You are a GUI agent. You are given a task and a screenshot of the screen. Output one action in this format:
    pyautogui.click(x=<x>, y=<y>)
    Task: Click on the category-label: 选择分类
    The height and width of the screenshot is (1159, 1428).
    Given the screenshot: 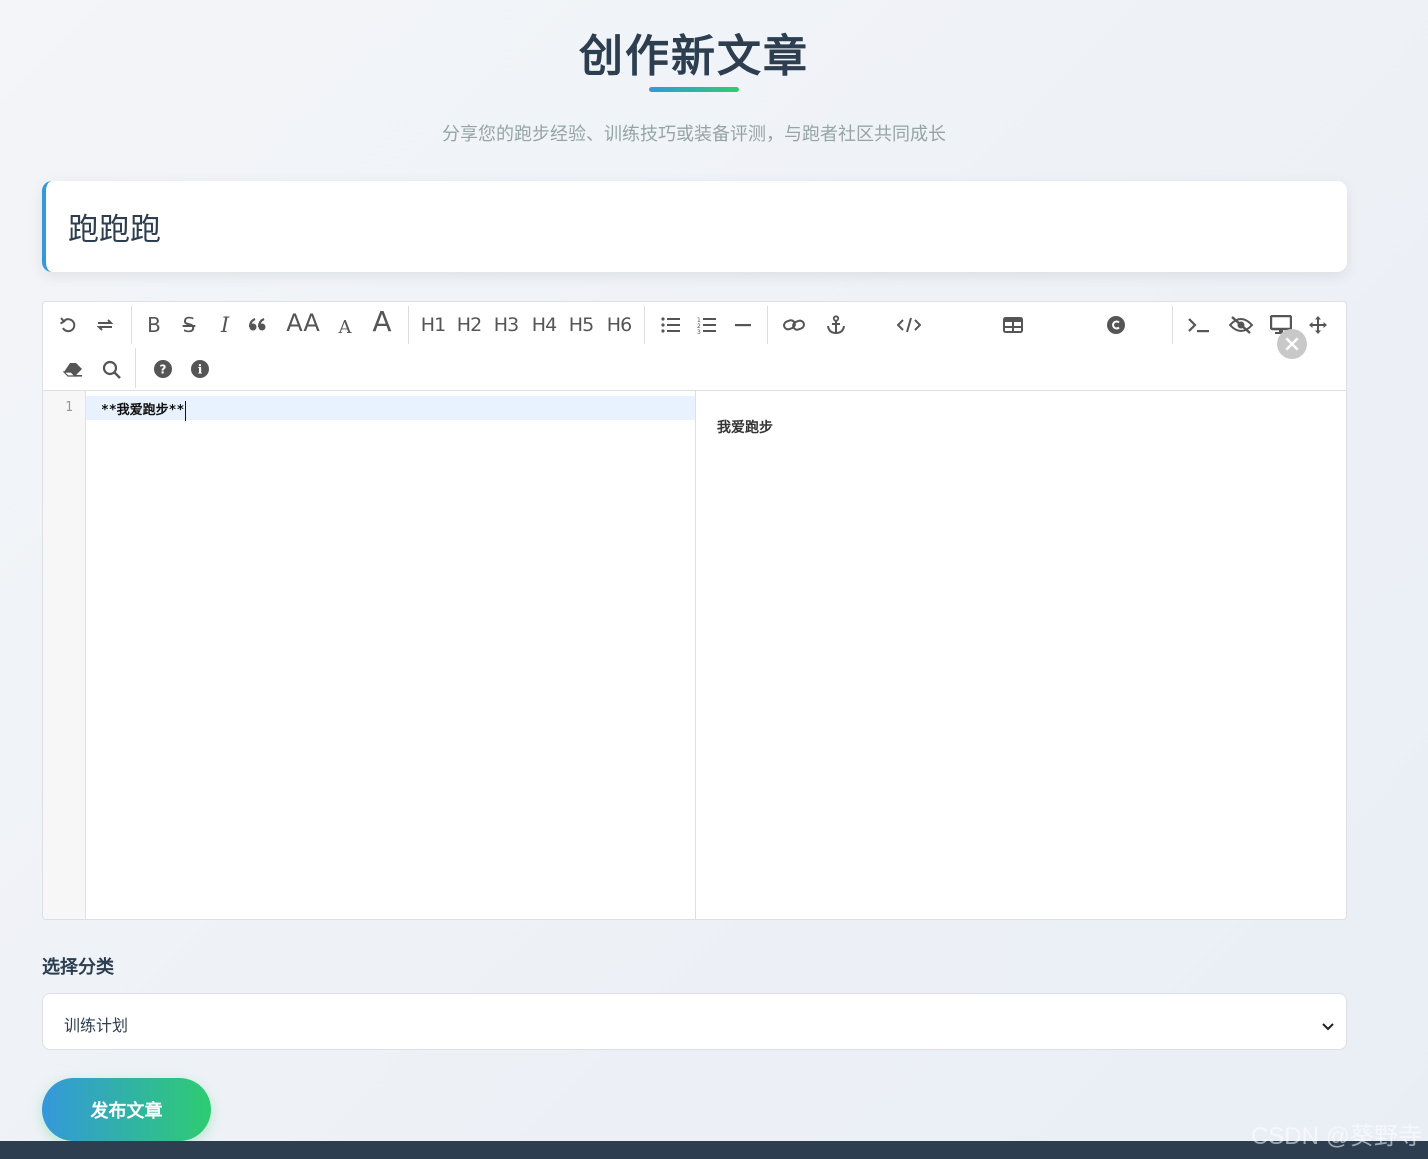 What is the action you would take?
    pyautogui.click(x=78, y=967)
    